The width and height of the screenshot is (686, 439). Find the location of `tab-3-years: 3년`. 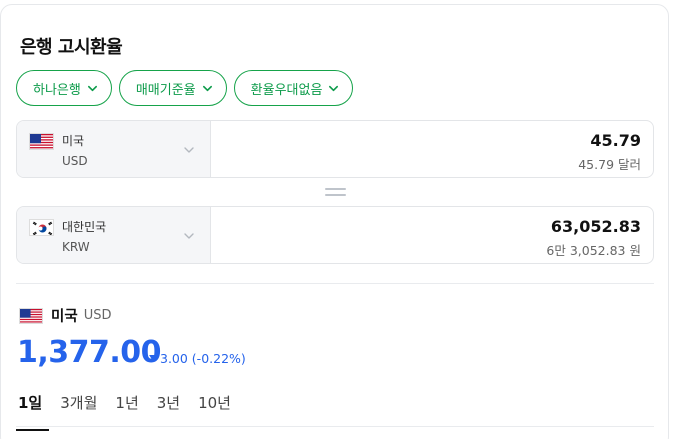

tab-3-years: 3년 is located at coordinates (168, 410).